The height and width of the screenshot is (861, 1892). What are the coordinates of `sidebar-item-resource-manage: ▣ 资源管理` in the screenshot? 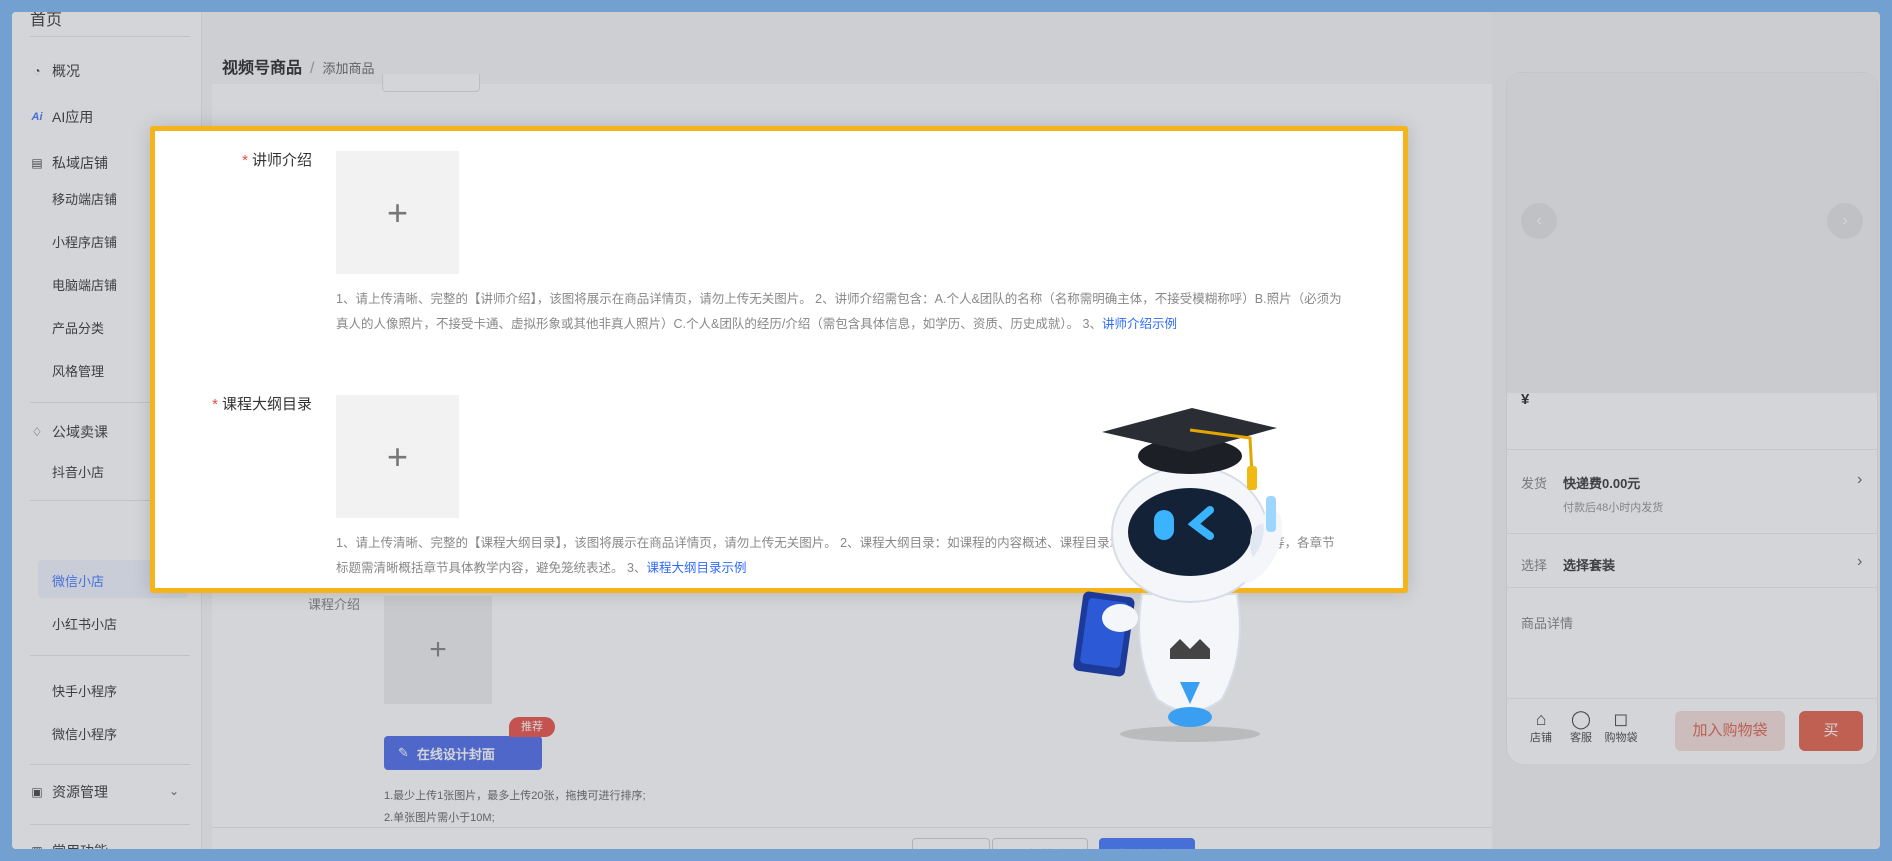 It's located at (69, 792).